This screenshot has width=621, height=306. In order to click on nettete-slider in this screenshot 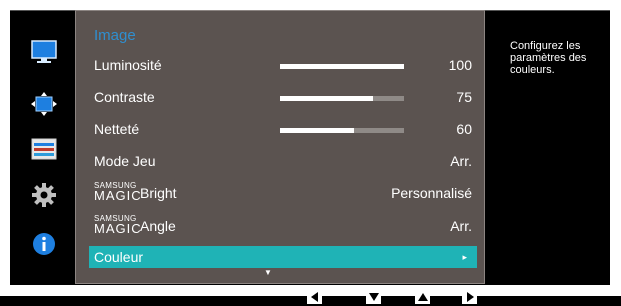, I will do `click(342, 130)`.